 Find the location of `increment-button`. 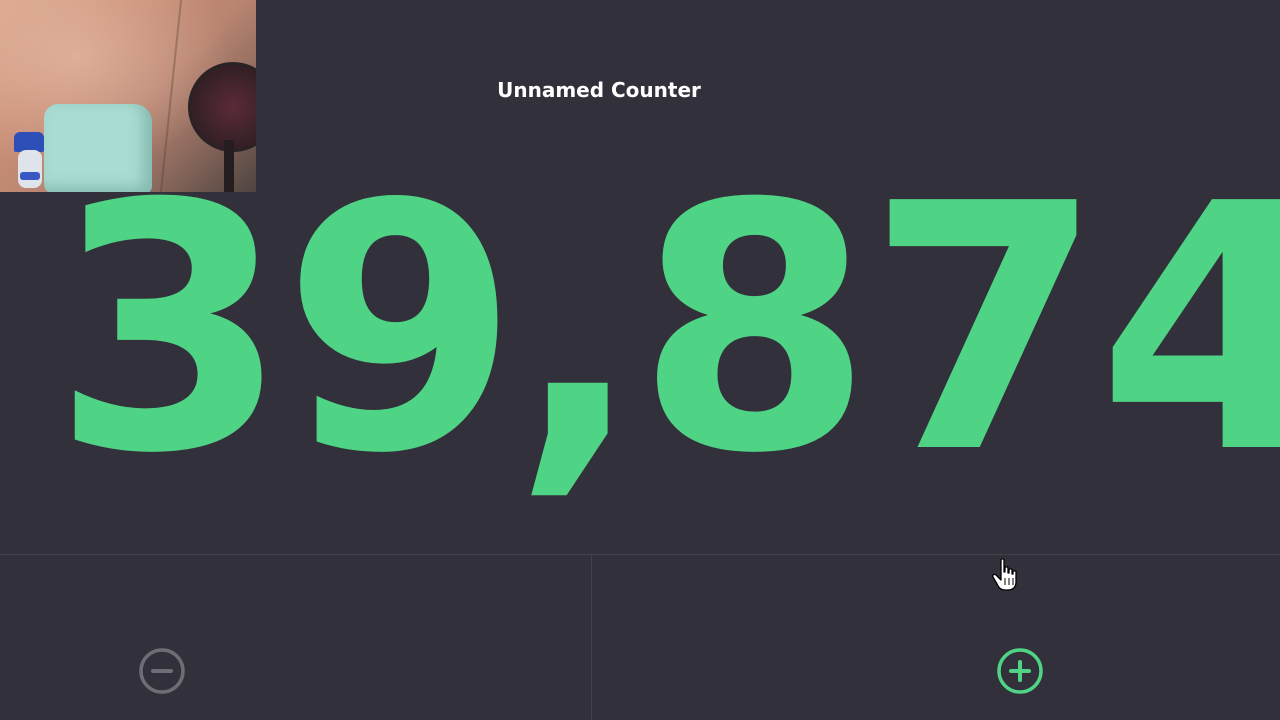

increment-button is located at coordinates (936, 637).